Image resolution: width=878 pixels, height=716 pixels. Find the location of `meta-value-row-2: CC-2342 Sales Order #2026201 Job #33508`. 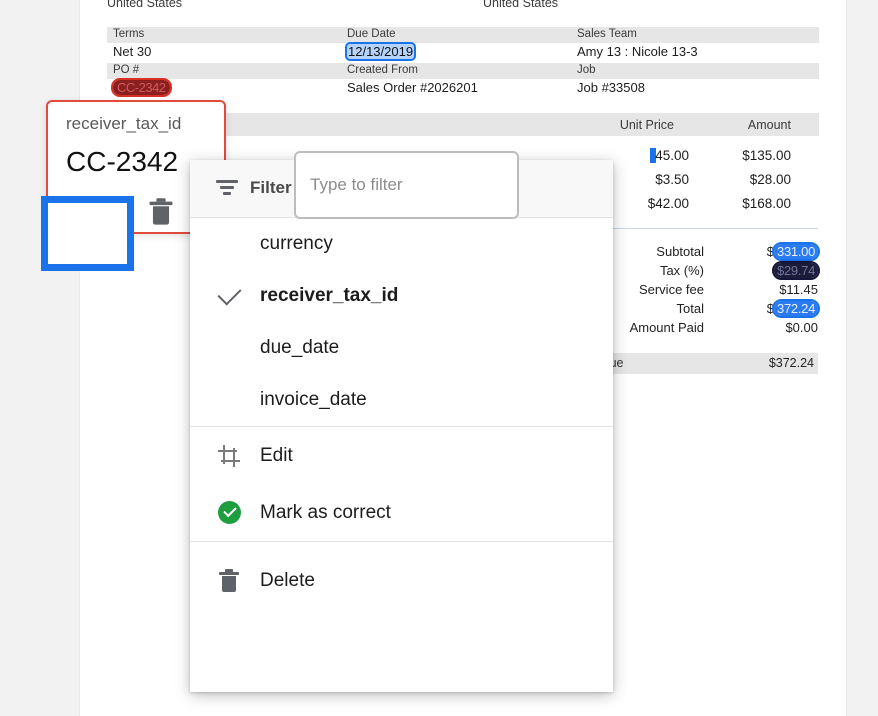

meta-value-row-2: CC-2342 Sales Order #2026201 Job #33508 is located at coordinates (463, 88).